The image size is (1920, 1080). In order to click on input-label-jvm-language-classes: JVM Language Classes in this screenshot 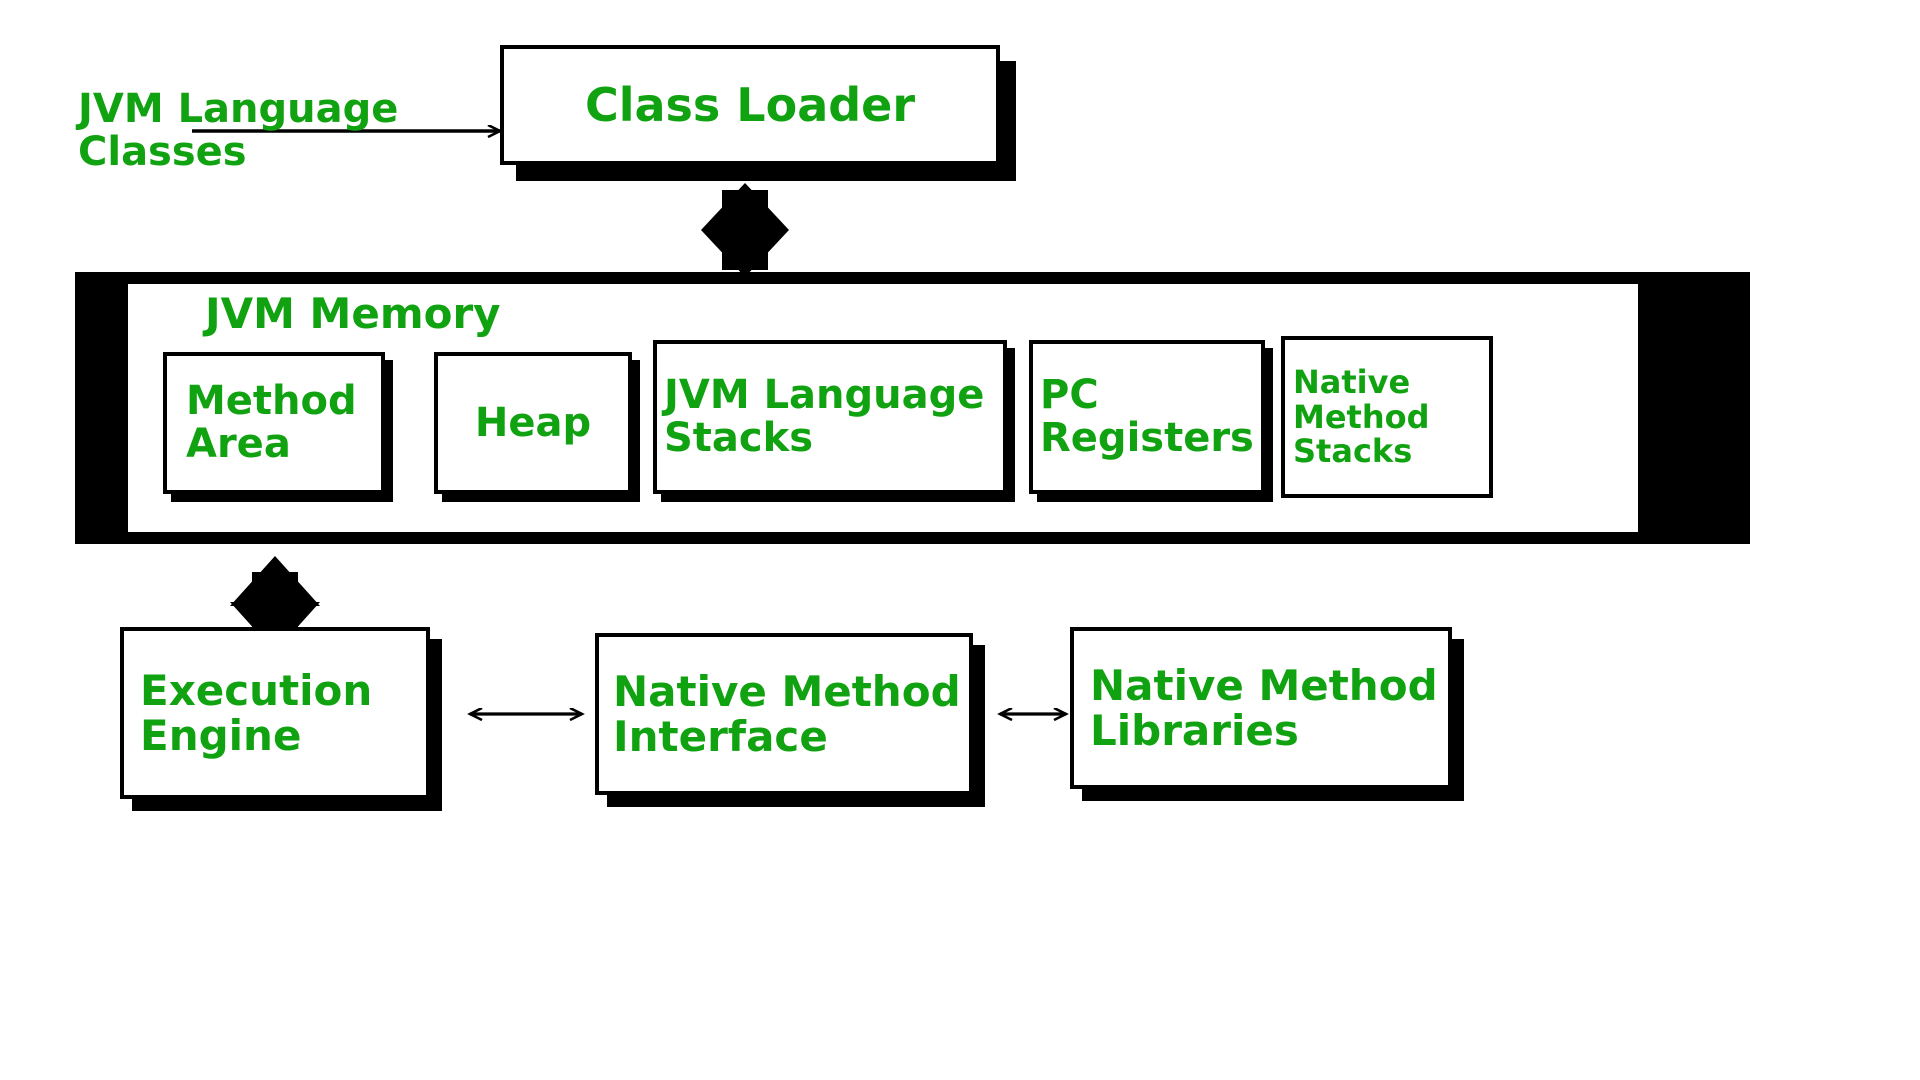, I will do `click(238, 130)`.